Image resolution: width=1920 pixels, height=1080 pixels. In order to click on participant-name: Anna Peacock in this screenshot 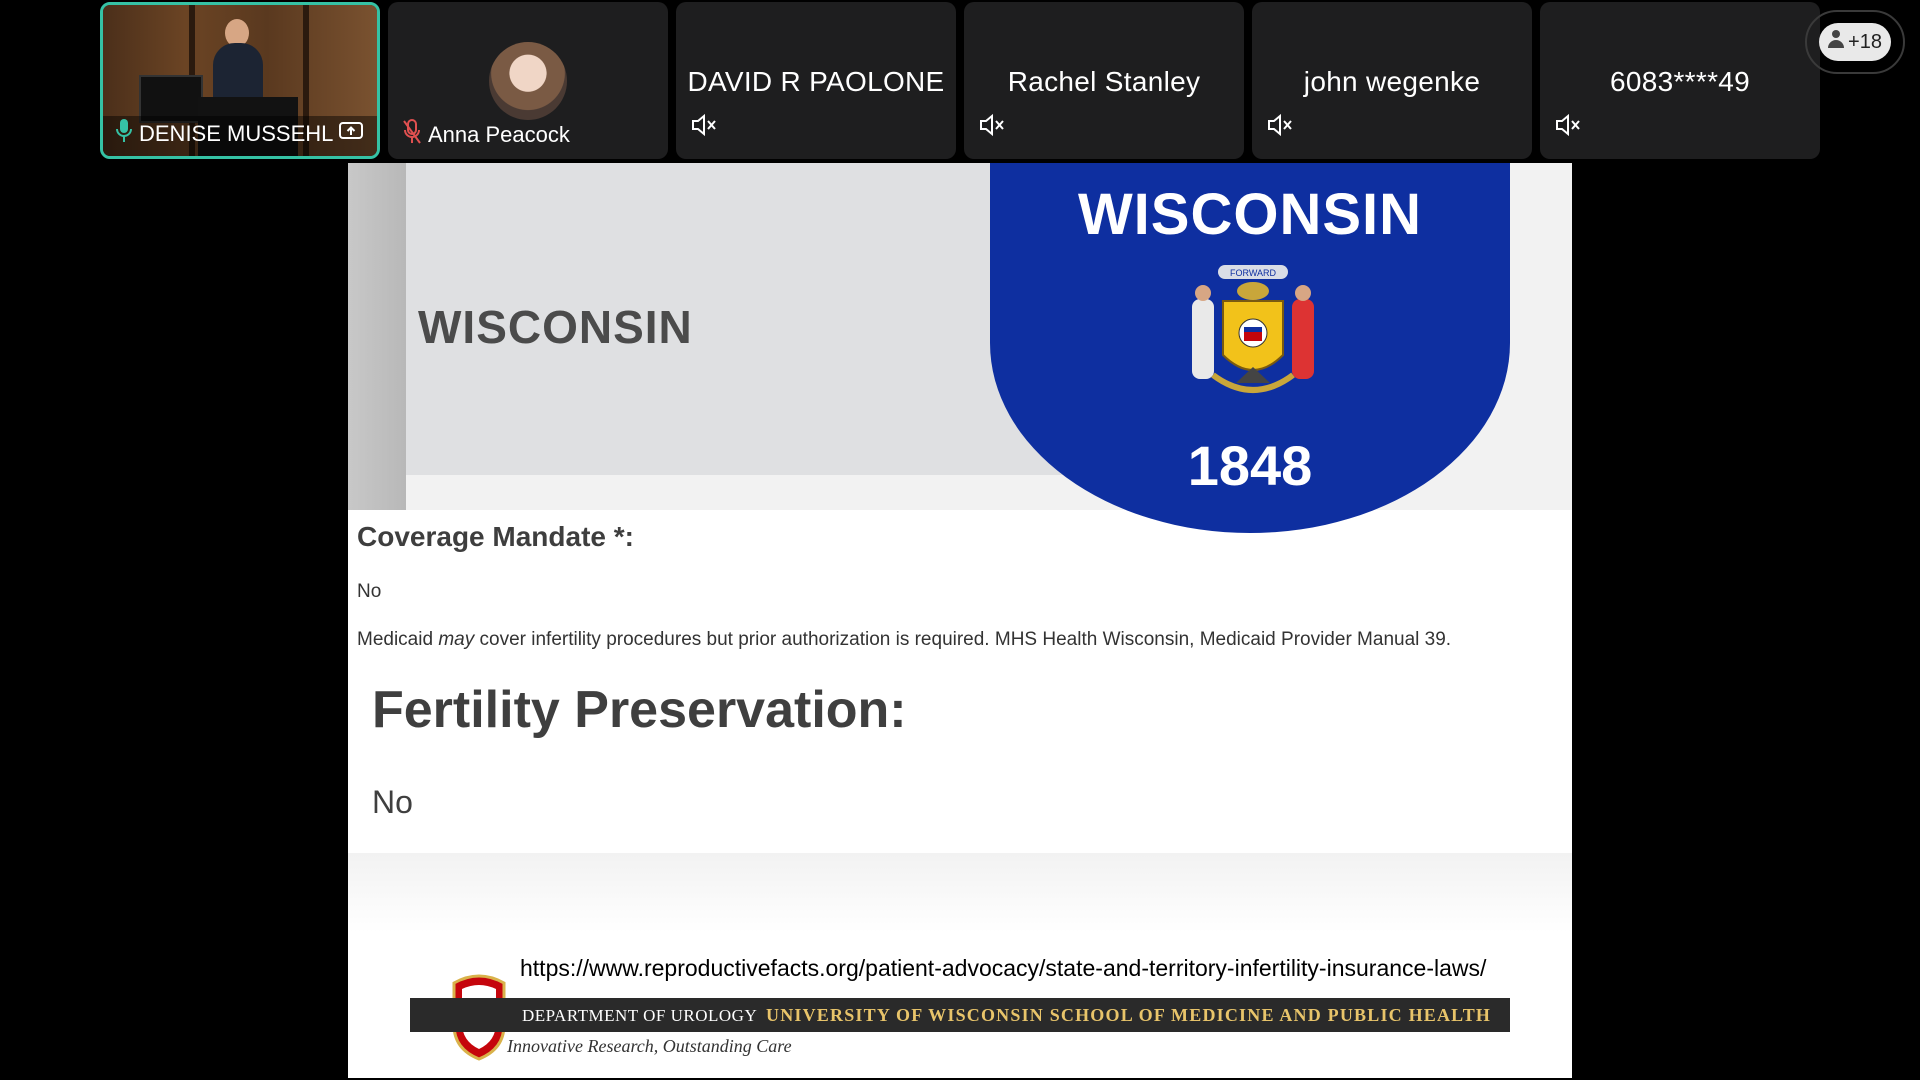, I will do `click(499, 134)`.